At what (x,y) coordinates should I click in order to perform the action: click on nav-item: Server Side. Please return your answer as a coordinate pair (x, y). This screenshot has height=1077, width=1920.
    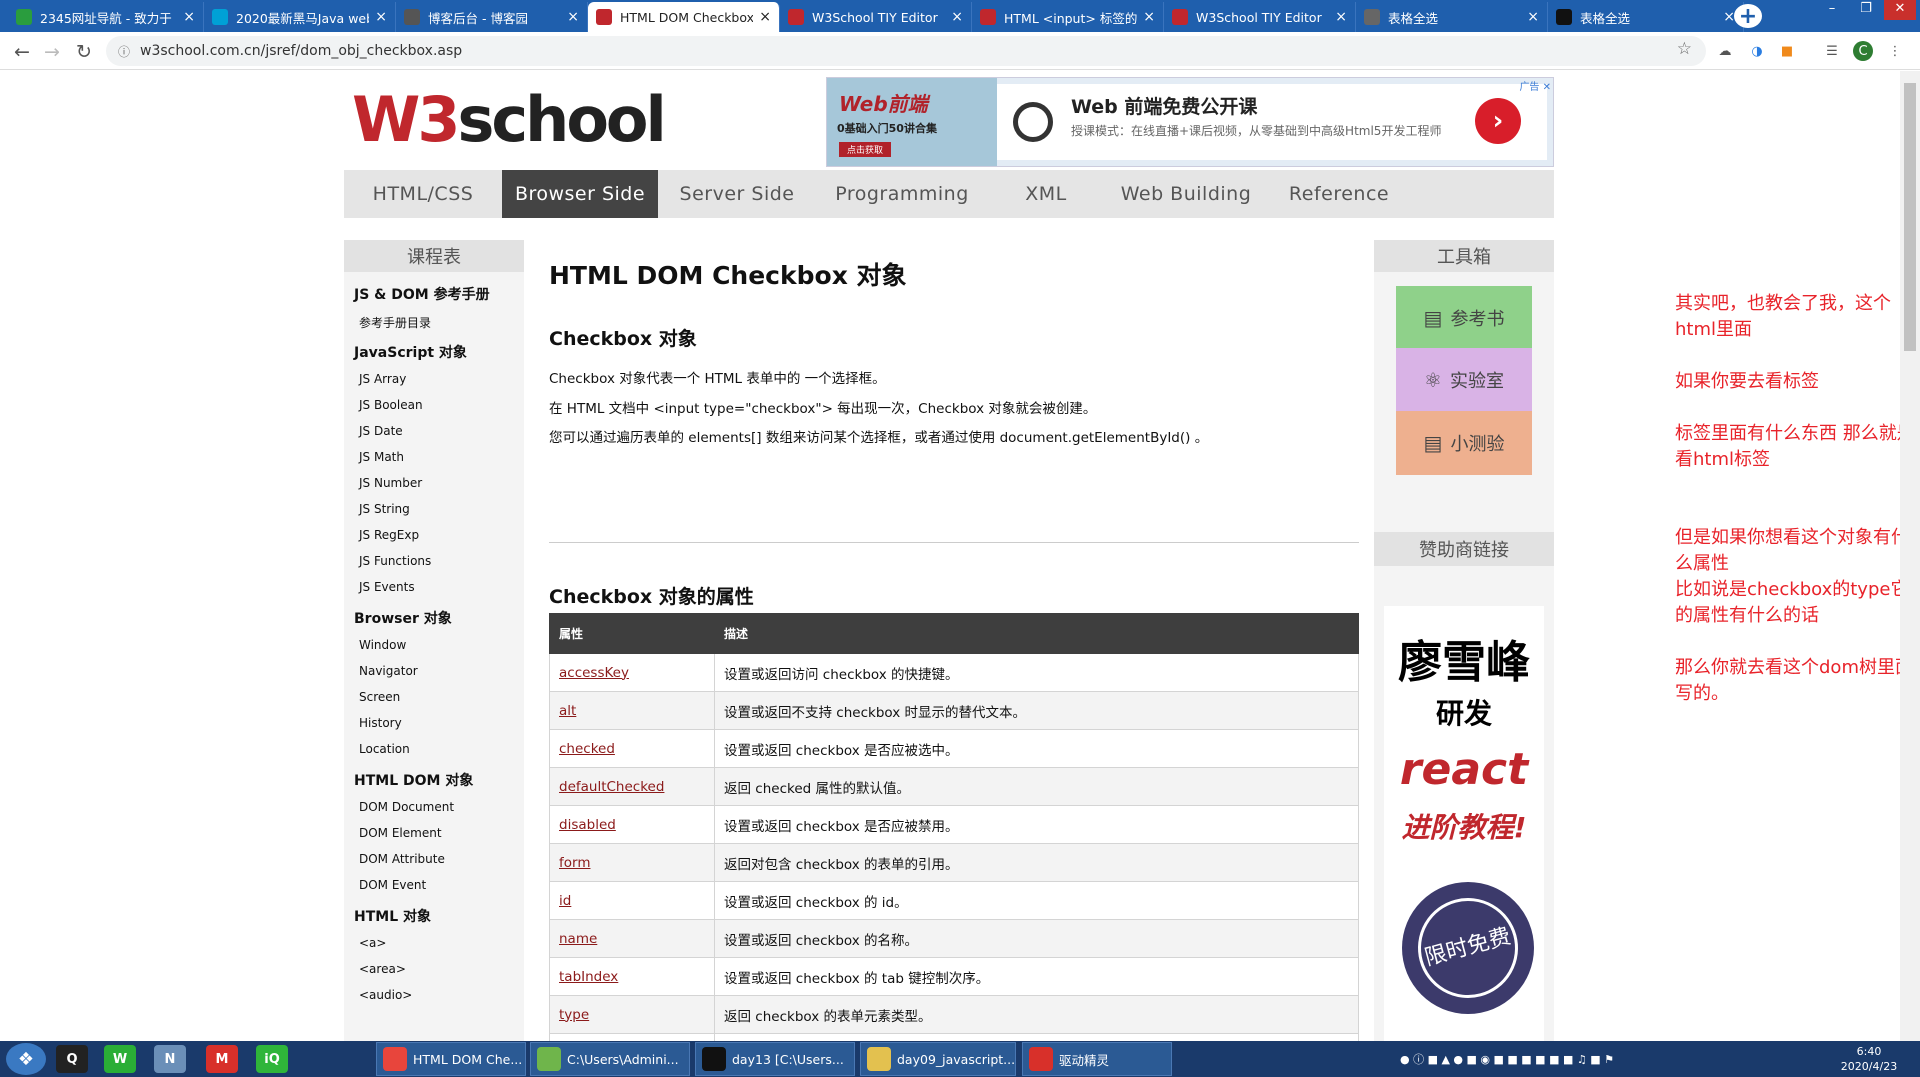
    Looking at the image, I should click on (737, 194).